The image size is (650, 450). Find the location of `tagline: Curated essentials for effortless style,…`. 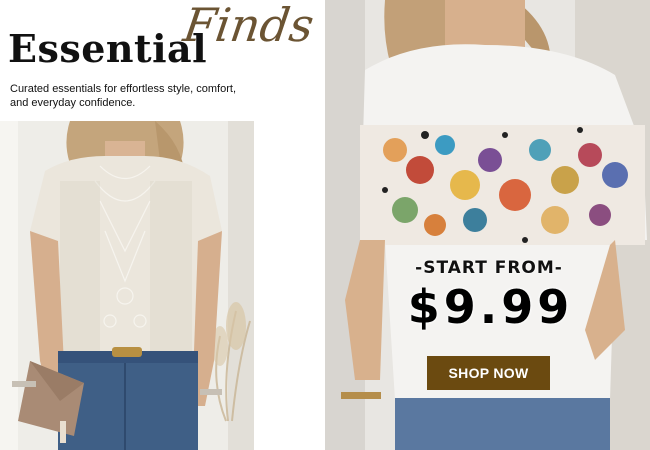

tagline: Curated essentials for effortless style,… is located at coordinates (123, 96).